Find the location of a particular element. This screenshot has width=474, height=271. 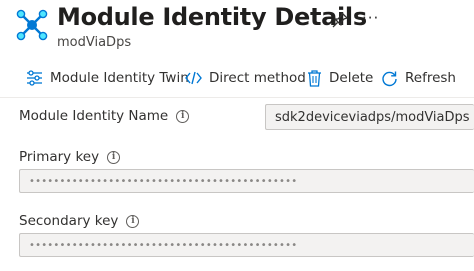

module-identity-name-label: Module Identity Name i is located at coordinates (104, 116).